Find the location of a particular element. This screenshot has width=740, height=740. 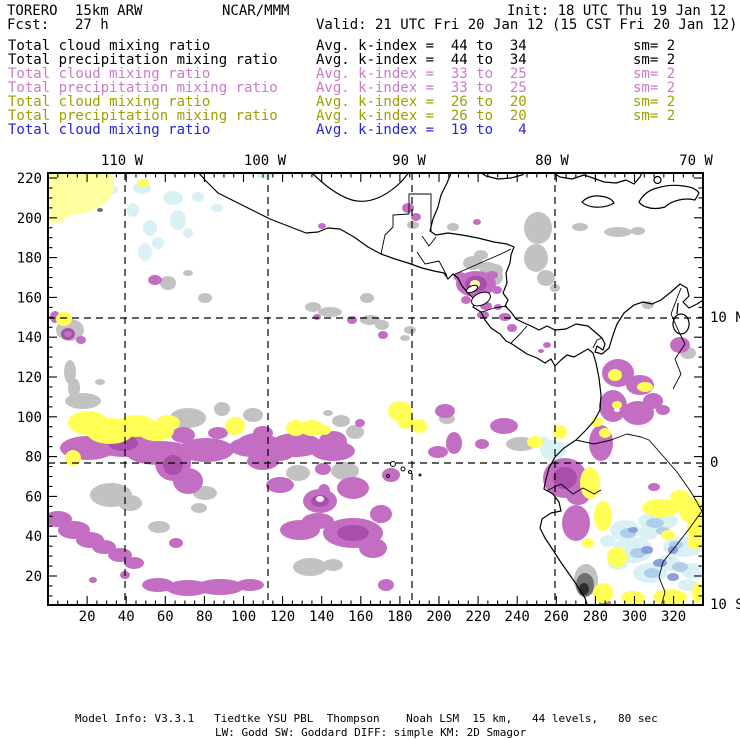

island-jamaica is located at coordinates (598, 201).